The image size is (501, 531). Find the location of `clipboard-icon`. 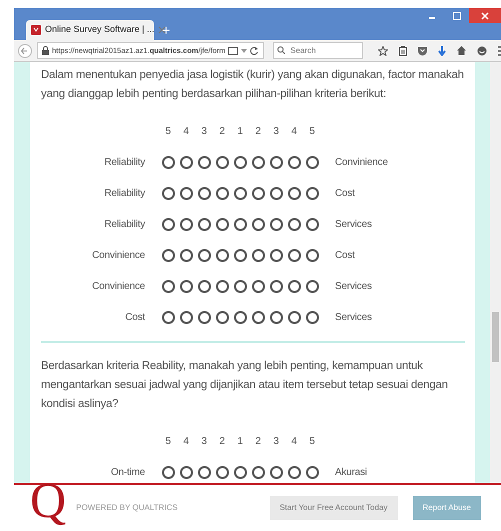

clipboard-icon is located at coordinates (403, 51).